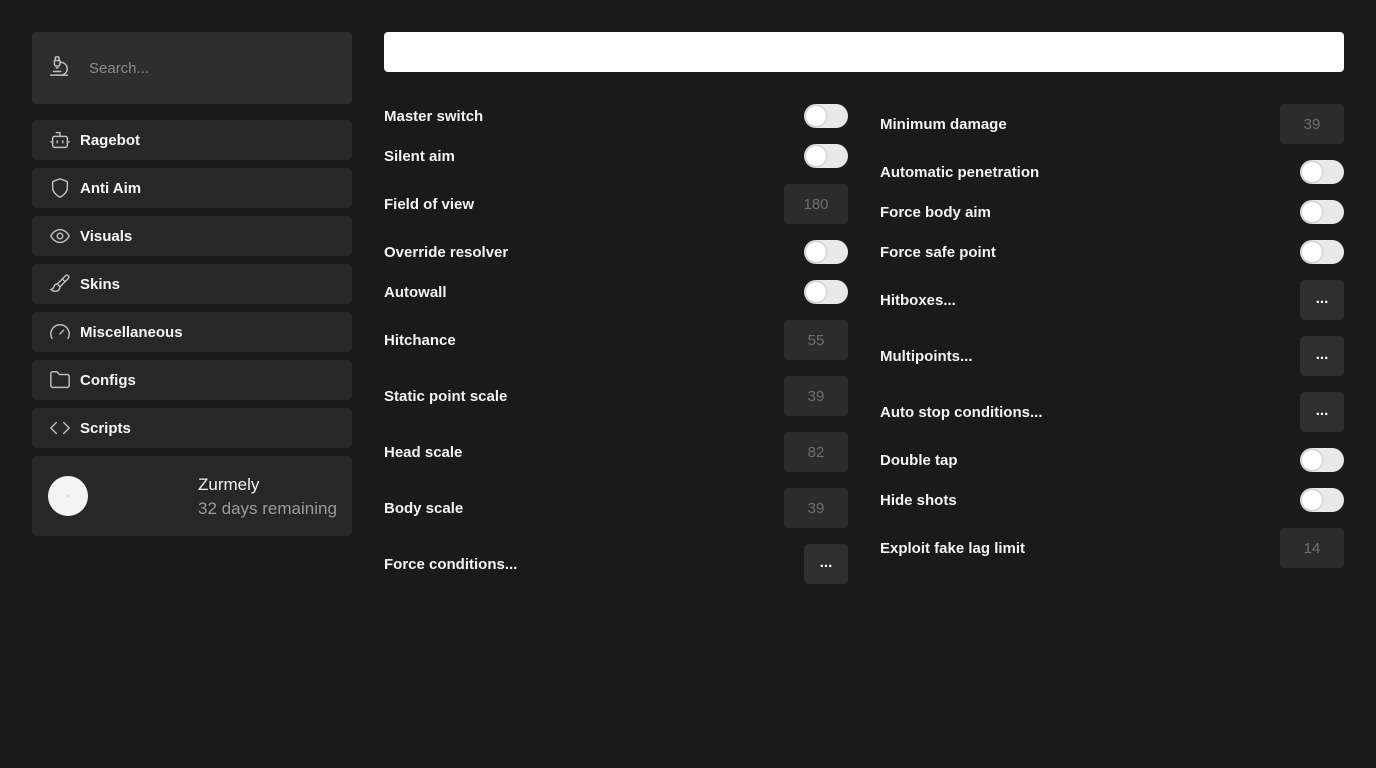 This screenshot has height=768, width=1376. What do you see at coordinates (919, 460) in the screenshot?
I see `setting-label: Double tap` at bounding box center [919, 460].